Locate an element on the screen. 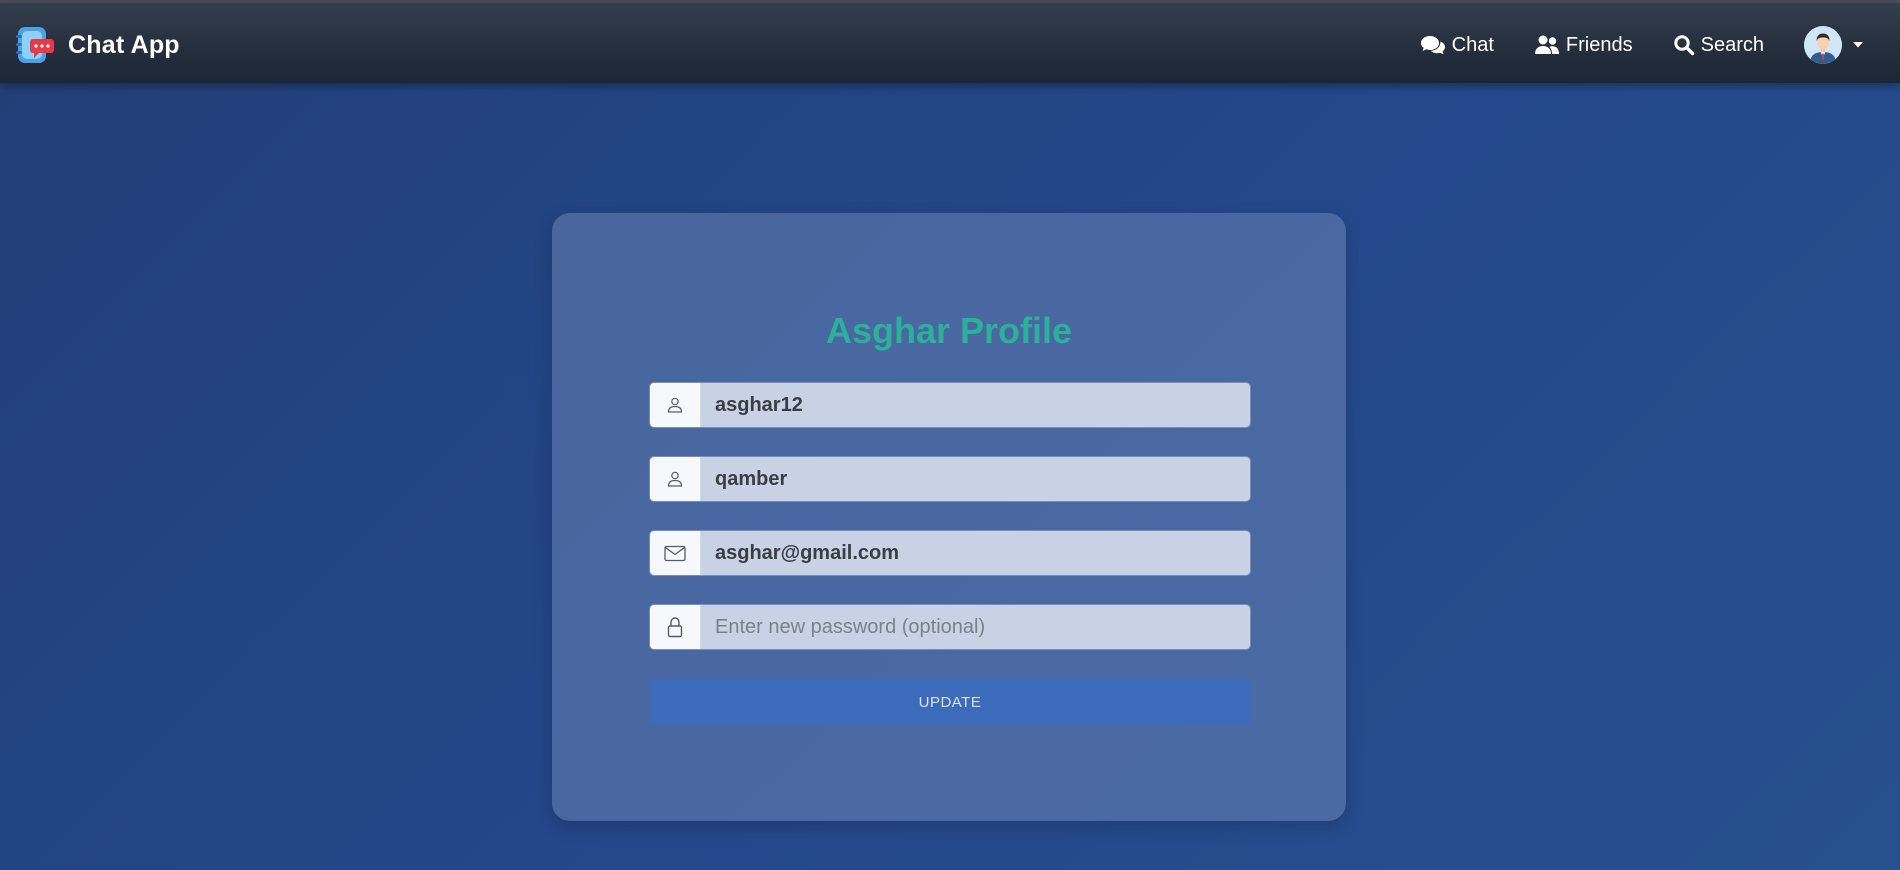 This screenshot has height=870, width=1900. update-button: UPDATE is located at coordinates (950, 702).